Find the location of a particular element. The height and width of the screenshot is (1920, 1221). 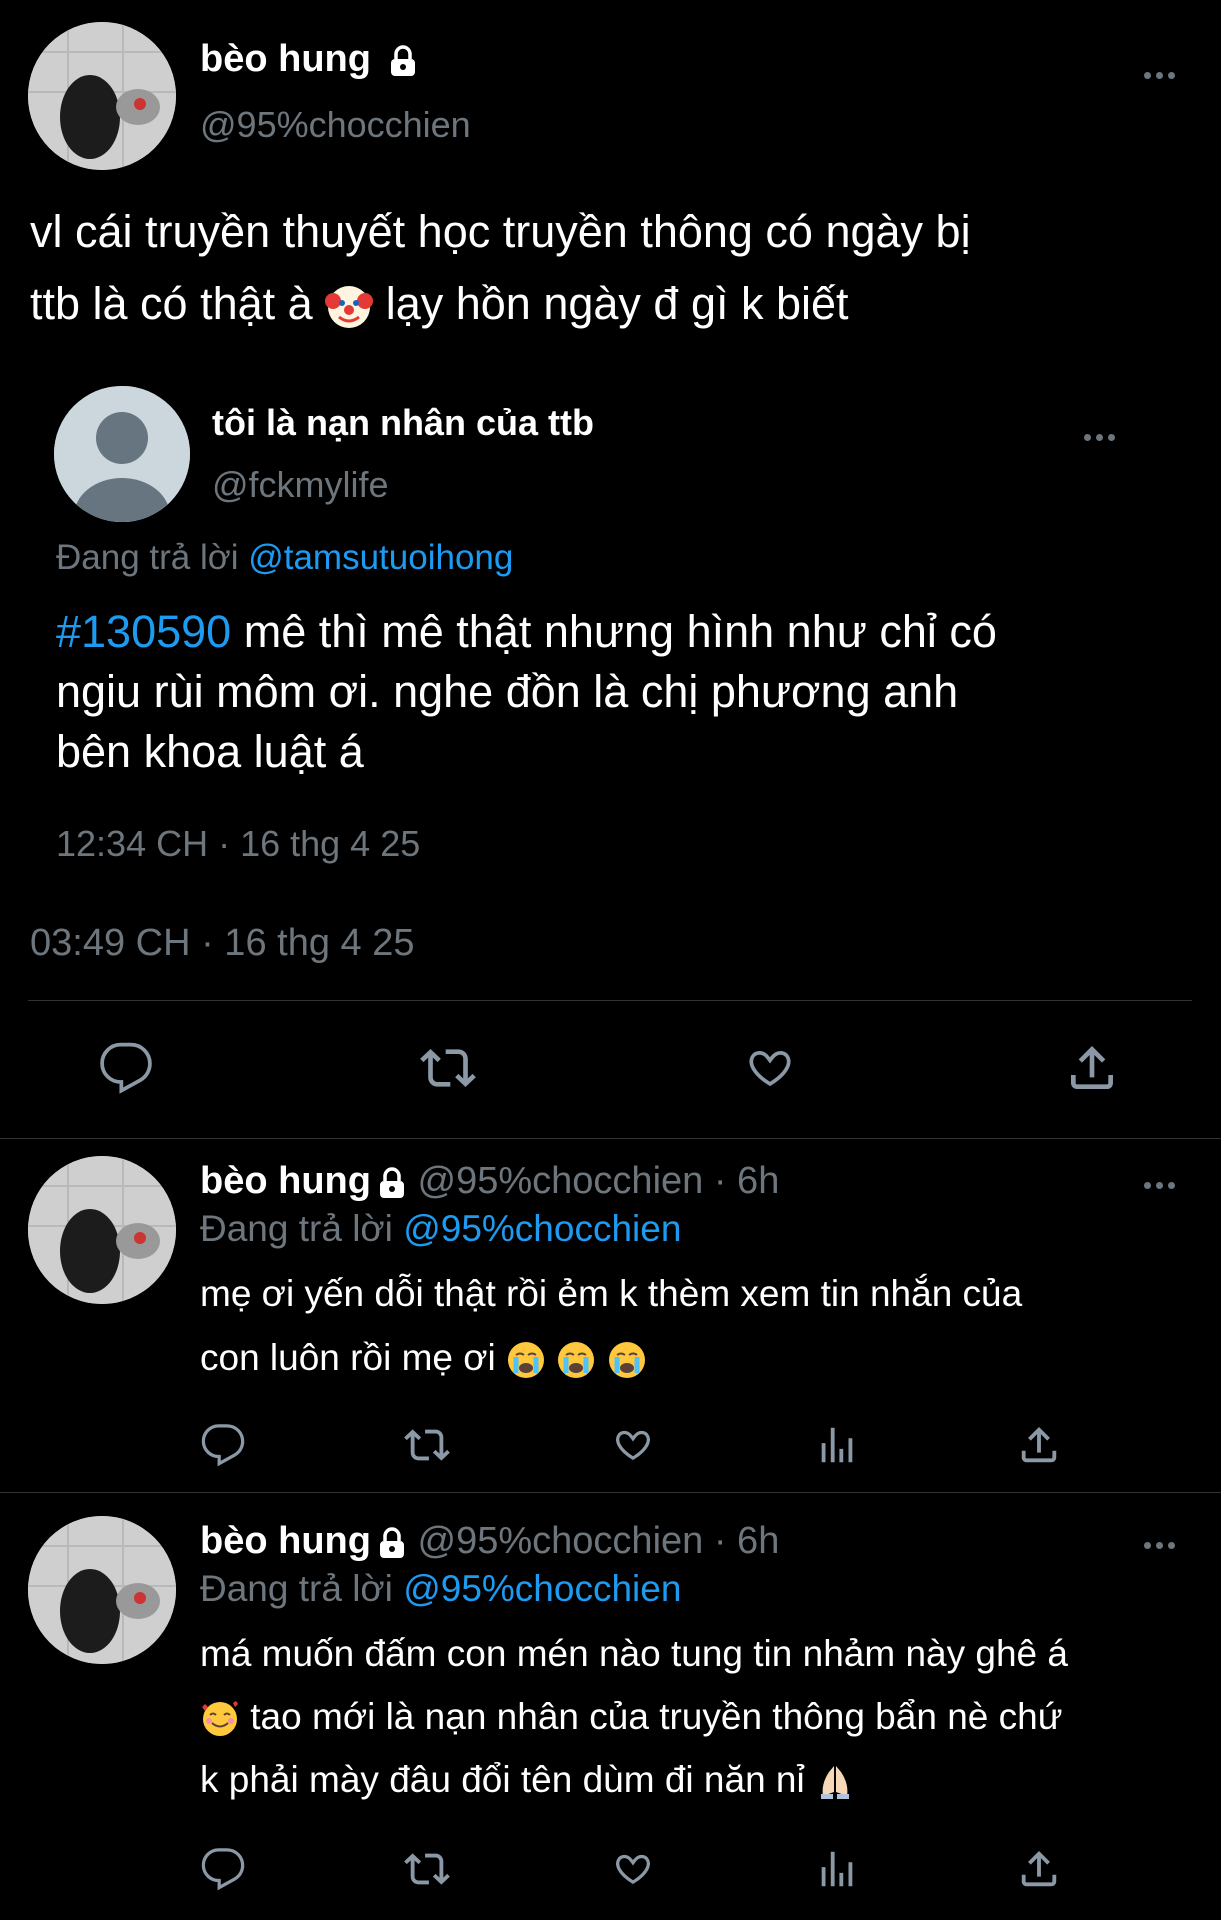

reply-to-link: @tamsutuoihong is located at coordinates (380, 557).